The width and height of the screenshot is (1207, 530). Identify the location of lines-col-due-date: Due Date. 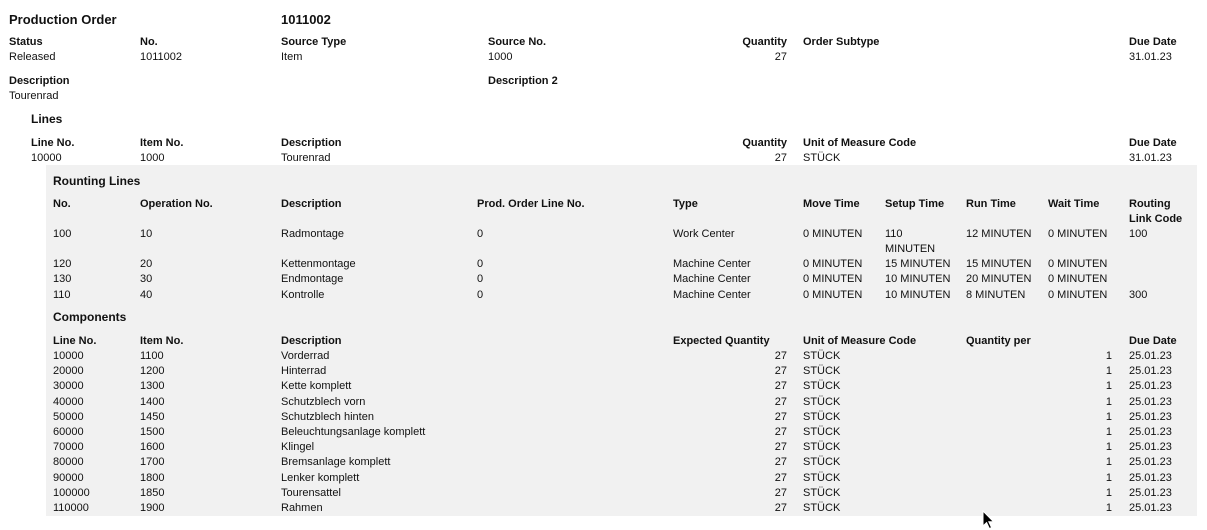
(1153, 143).